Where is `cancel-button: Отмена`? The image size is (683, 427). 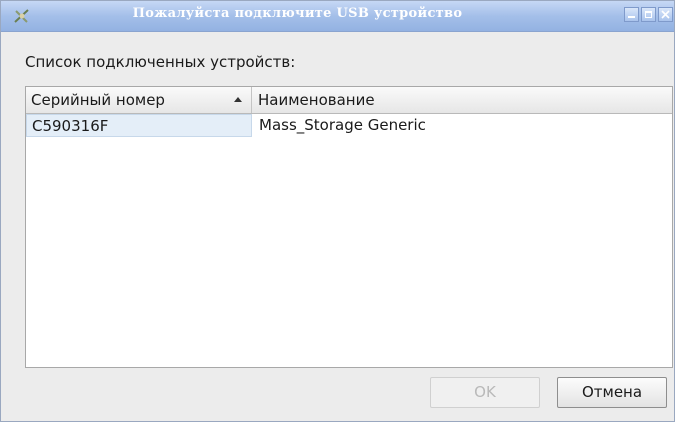
cancel-button: Отмена is located at coordinates (612, 392).